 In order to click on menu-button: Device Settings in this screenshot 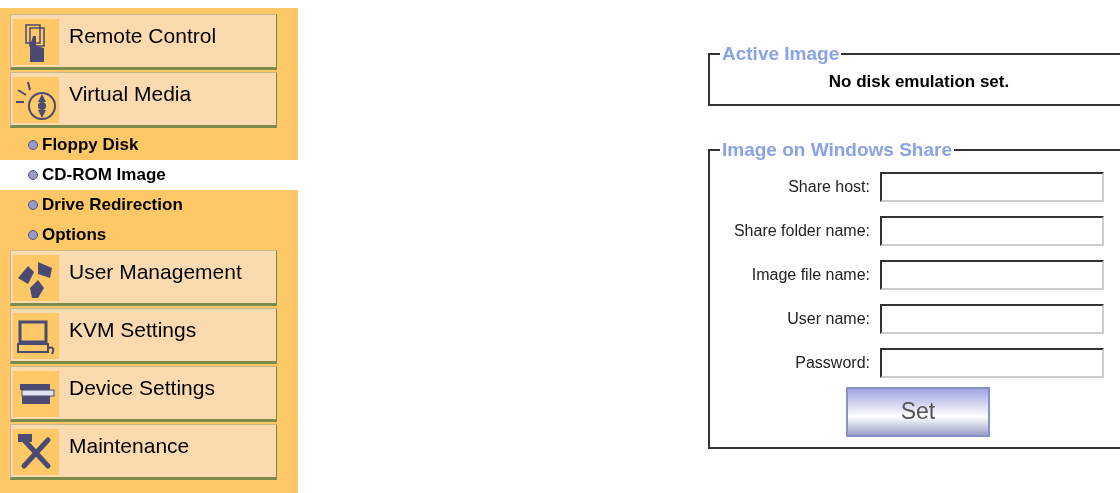, I will do `click(143, 394)`.